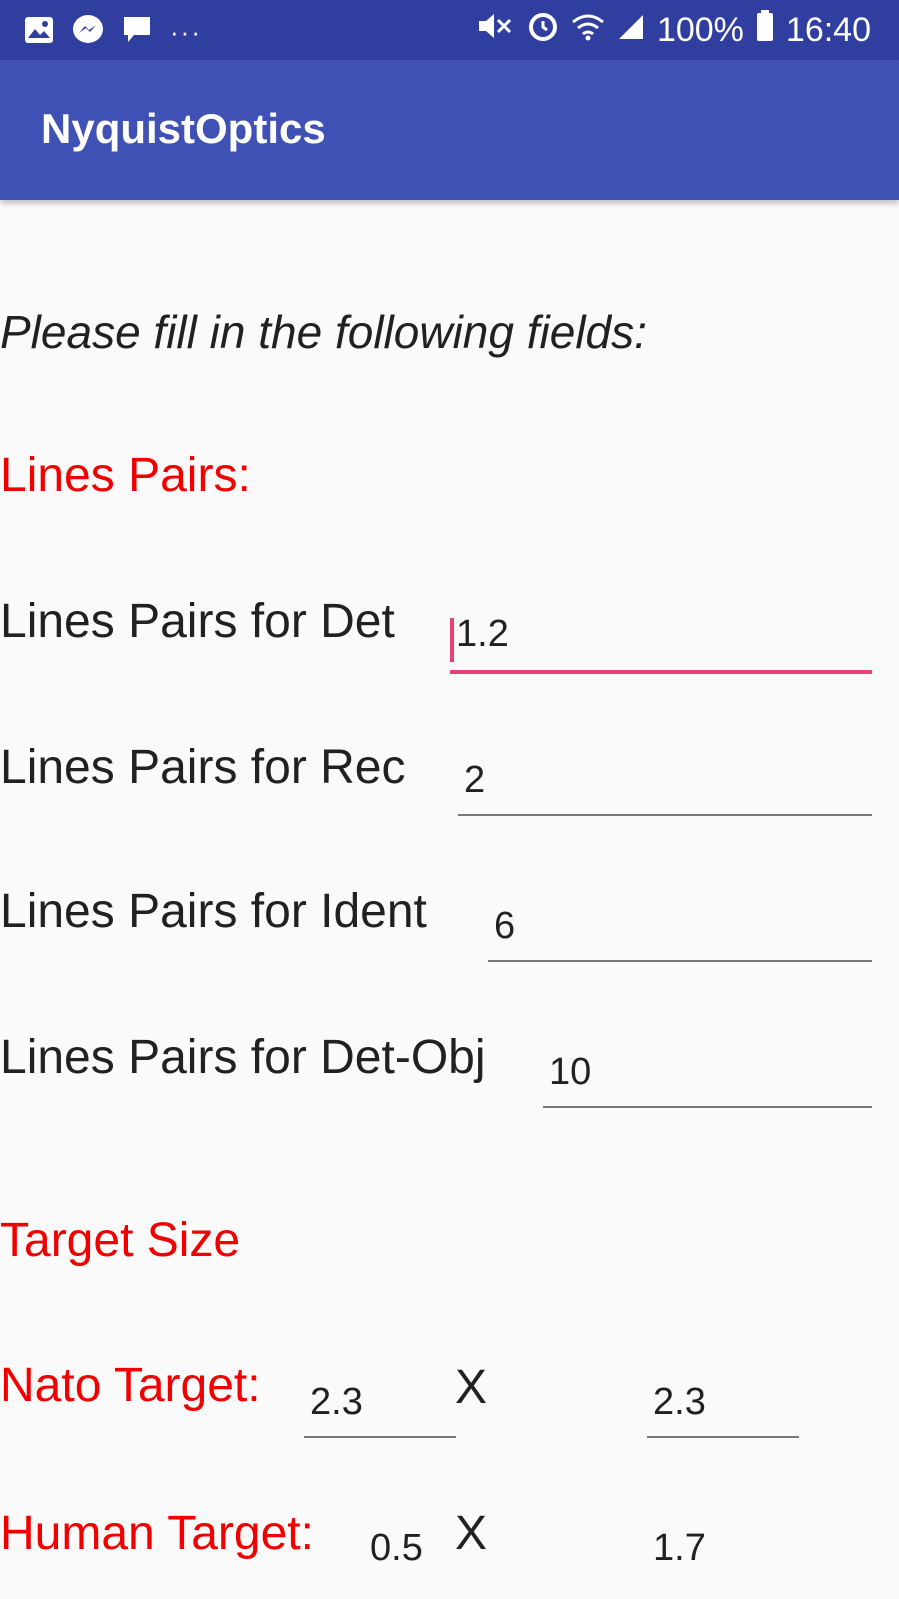 This screenshot has height=1599, width=899. What do you see at coordinates (700, 30) in the screenshot?
I see `battery-level: 100%` at bounding box center [700, 30].